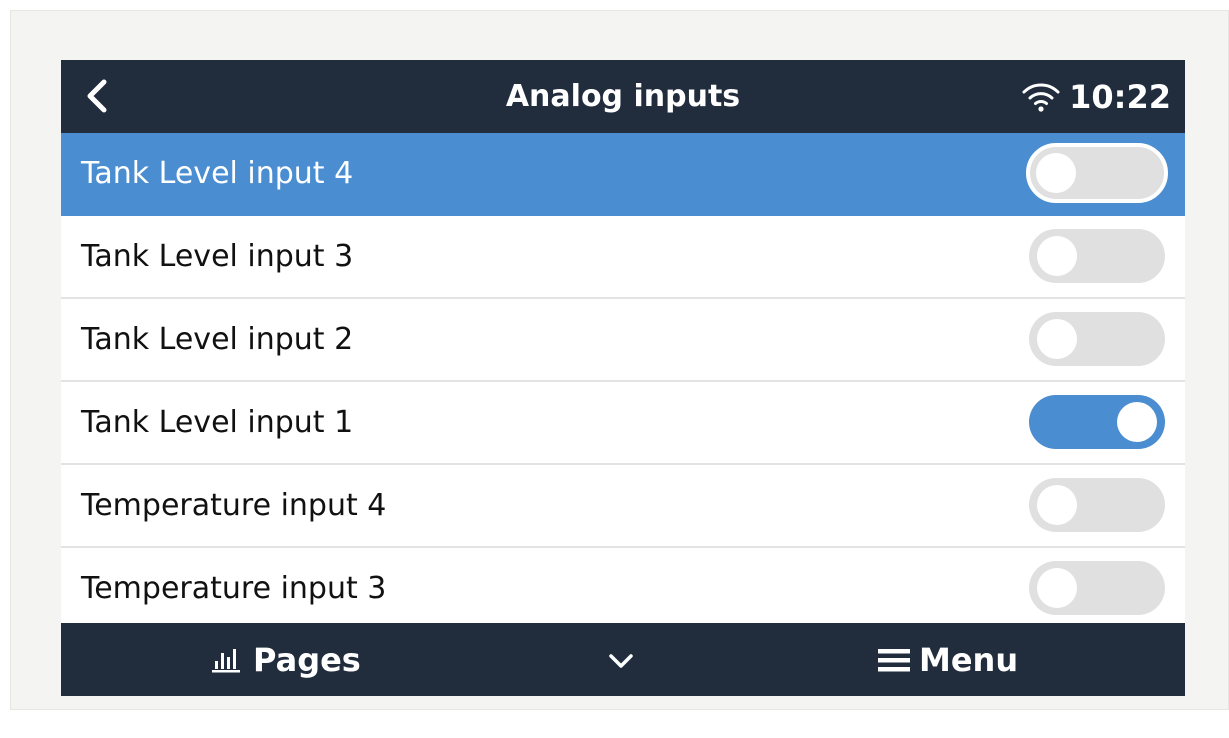  Describe the element at coordinates (307, 659) in the screenshot. I see `pages-label: Pages` at that location.